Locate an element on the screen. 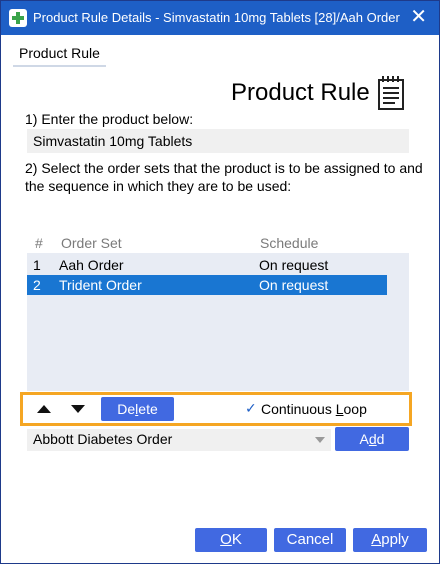  notepad-icon is located at coordinates (391, 93).